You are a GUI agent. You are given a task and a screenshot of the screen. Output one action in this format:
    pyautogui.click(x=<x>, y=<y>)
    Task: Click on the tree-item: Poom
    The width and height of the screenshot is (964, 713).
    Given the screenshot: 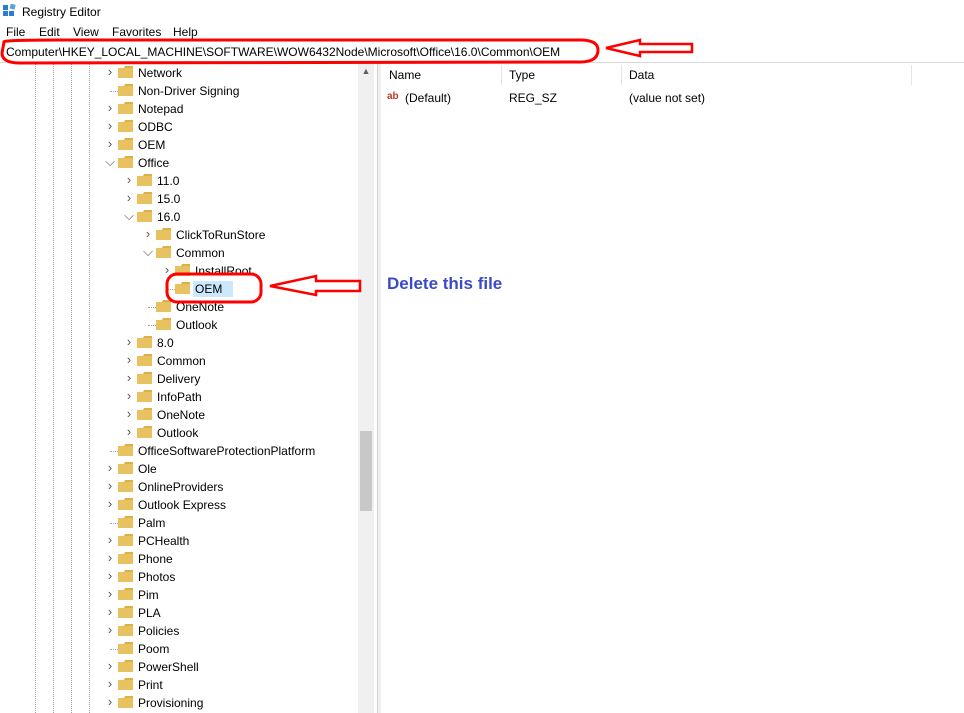 What is the action you would take?
    pyautogui.click(x=234, y=649)
    